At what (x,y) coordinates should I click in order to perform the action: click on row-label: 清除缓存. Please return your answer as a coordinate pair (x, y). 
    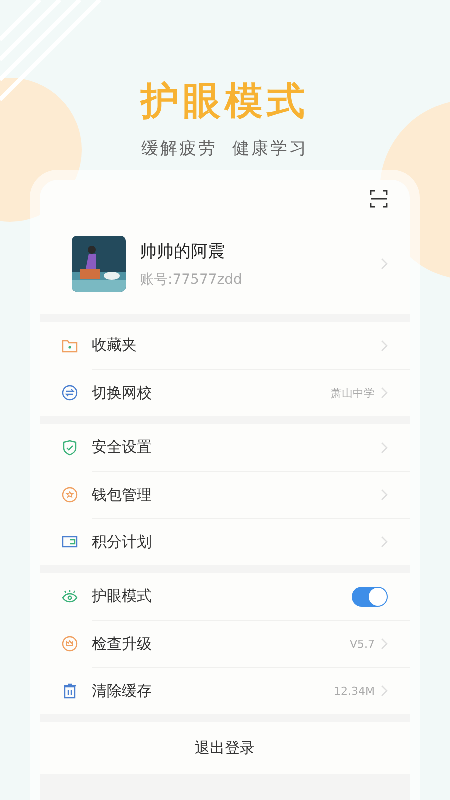
    Looking at the image, I should click on (122, 691).